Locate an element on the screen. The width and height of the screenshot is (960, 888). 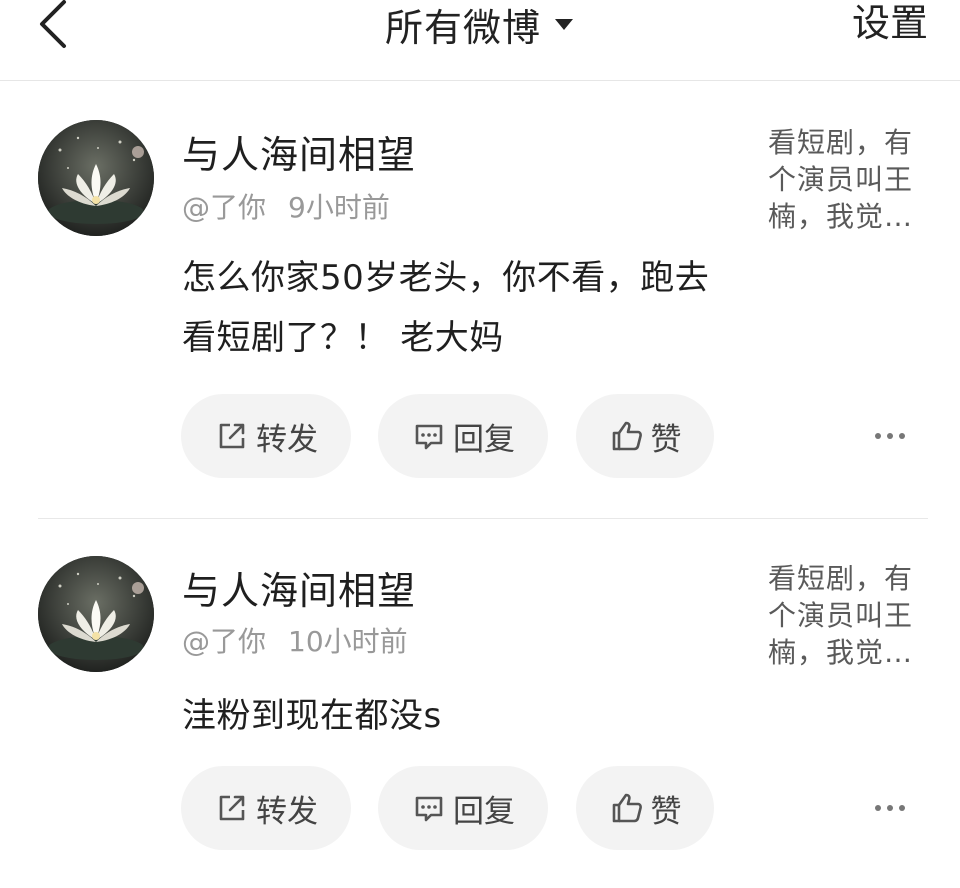
post-content: 怎么你家50岁老头，你不看，跑去看短剧了？！ 老大妈 is located at coordinates (462, 308).